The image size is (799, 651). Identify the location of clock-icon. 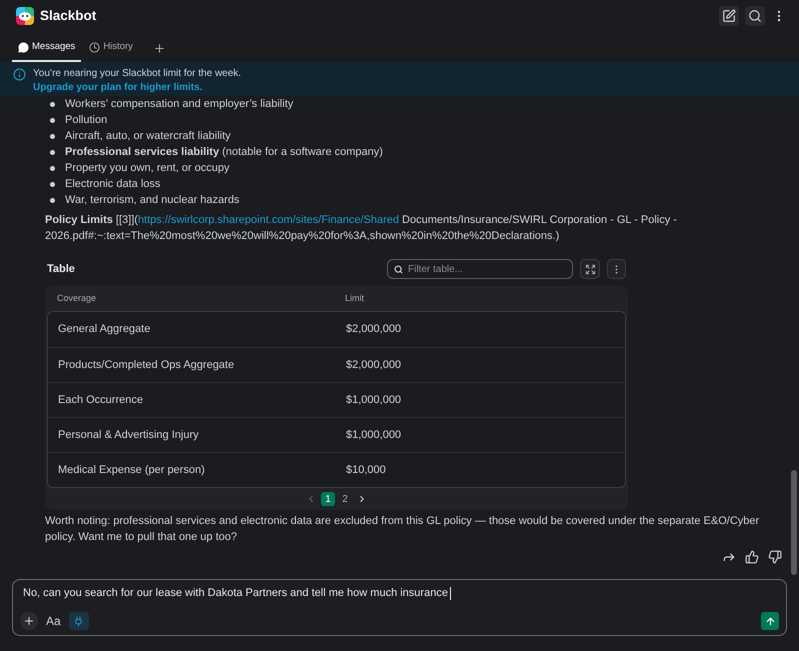
(94, 47).